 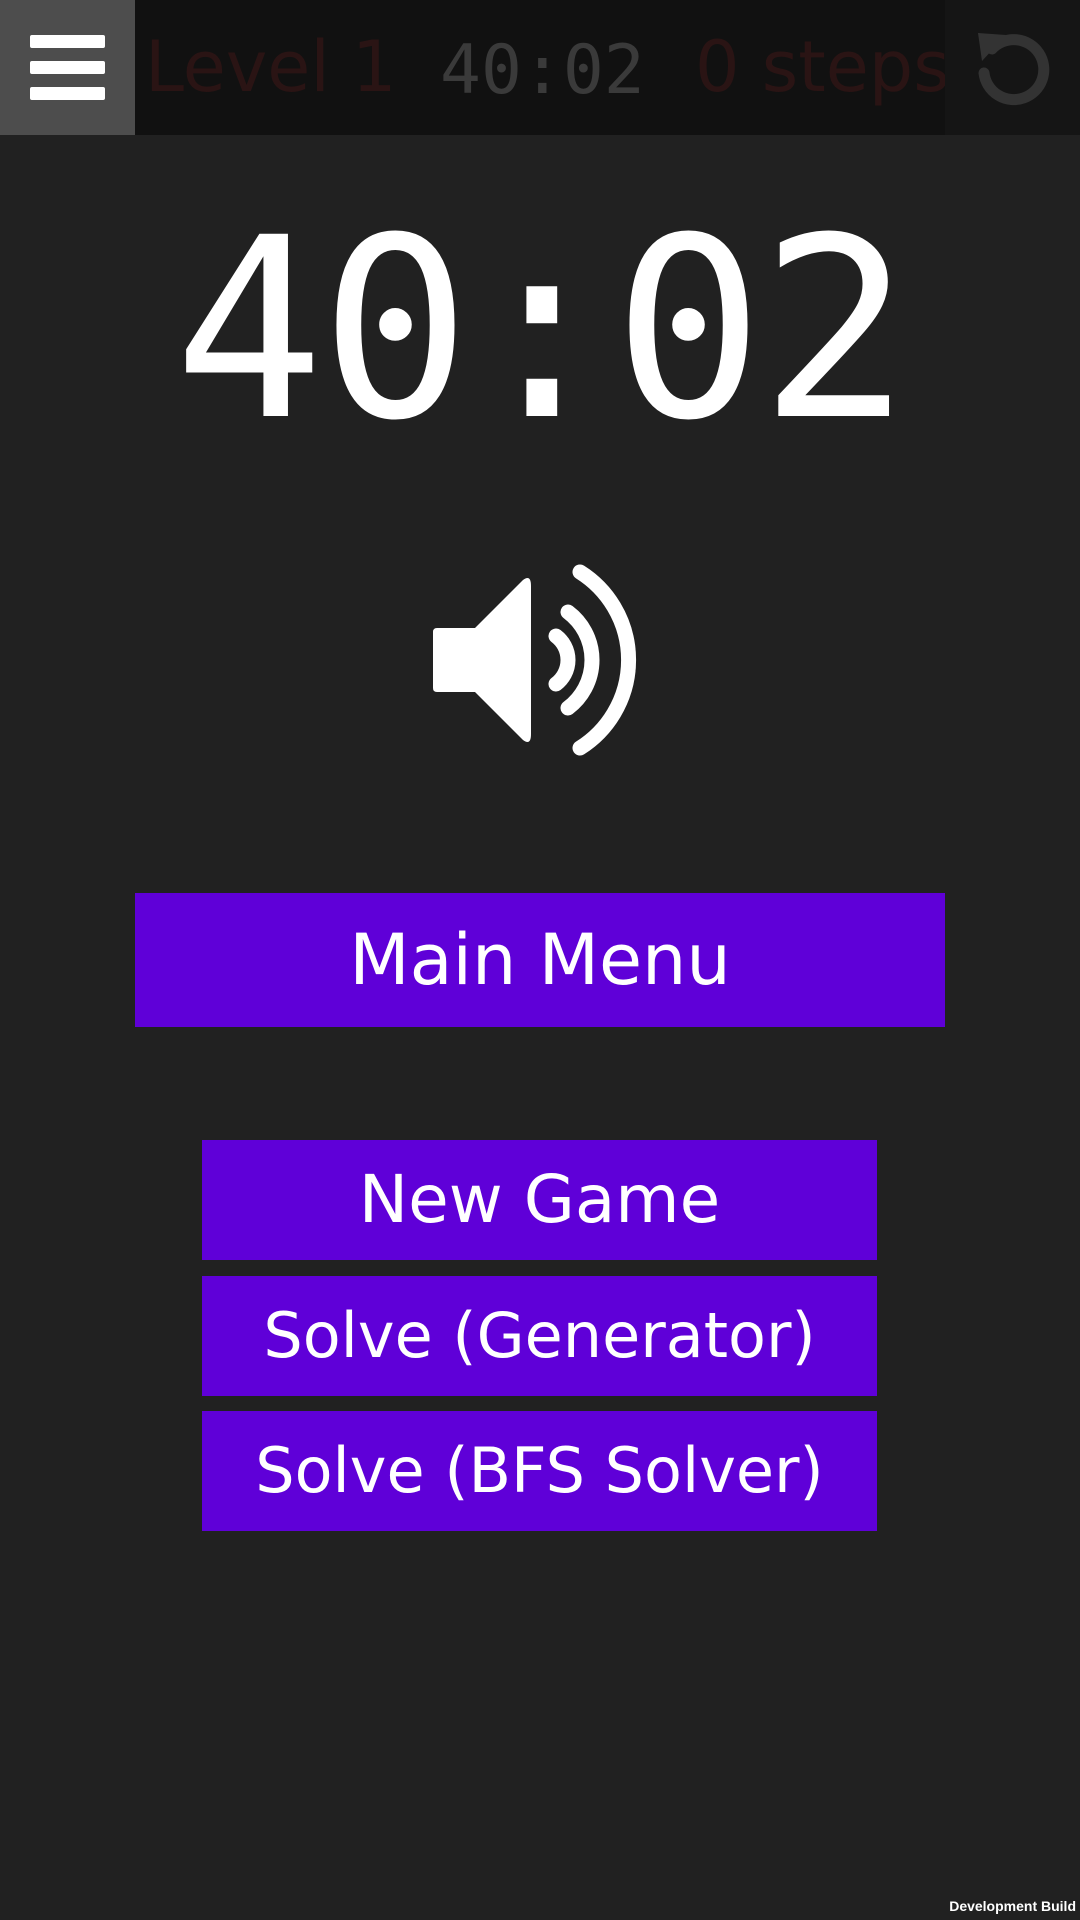 What do you see at coordinates (539, 1200) in the screenshot?
I see `new-game-button: New Game` at bounding box center [539, 1200].